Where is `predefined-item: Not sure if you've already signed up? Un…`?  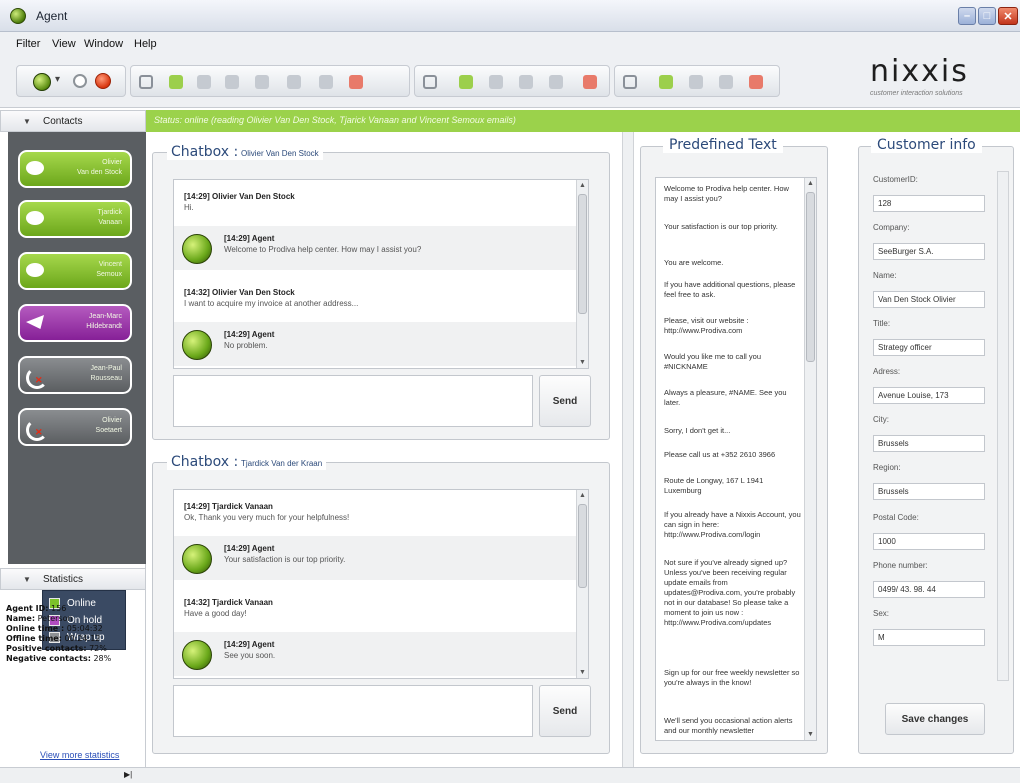 predefined-item: Not sure if you've already signed up? Un… is located at coordinates (733, 593).